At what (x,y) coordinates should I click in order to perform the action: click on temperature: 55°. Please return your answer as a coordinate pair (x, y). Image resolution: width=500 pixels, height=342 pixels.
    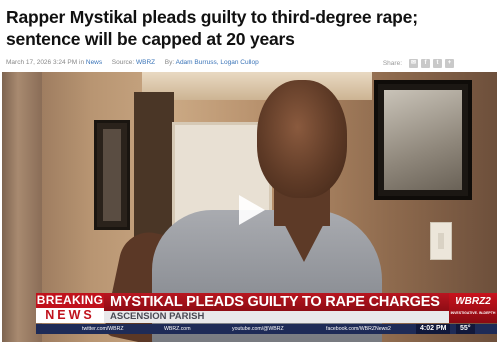
    Looking at the image, I should click on (465, 329).